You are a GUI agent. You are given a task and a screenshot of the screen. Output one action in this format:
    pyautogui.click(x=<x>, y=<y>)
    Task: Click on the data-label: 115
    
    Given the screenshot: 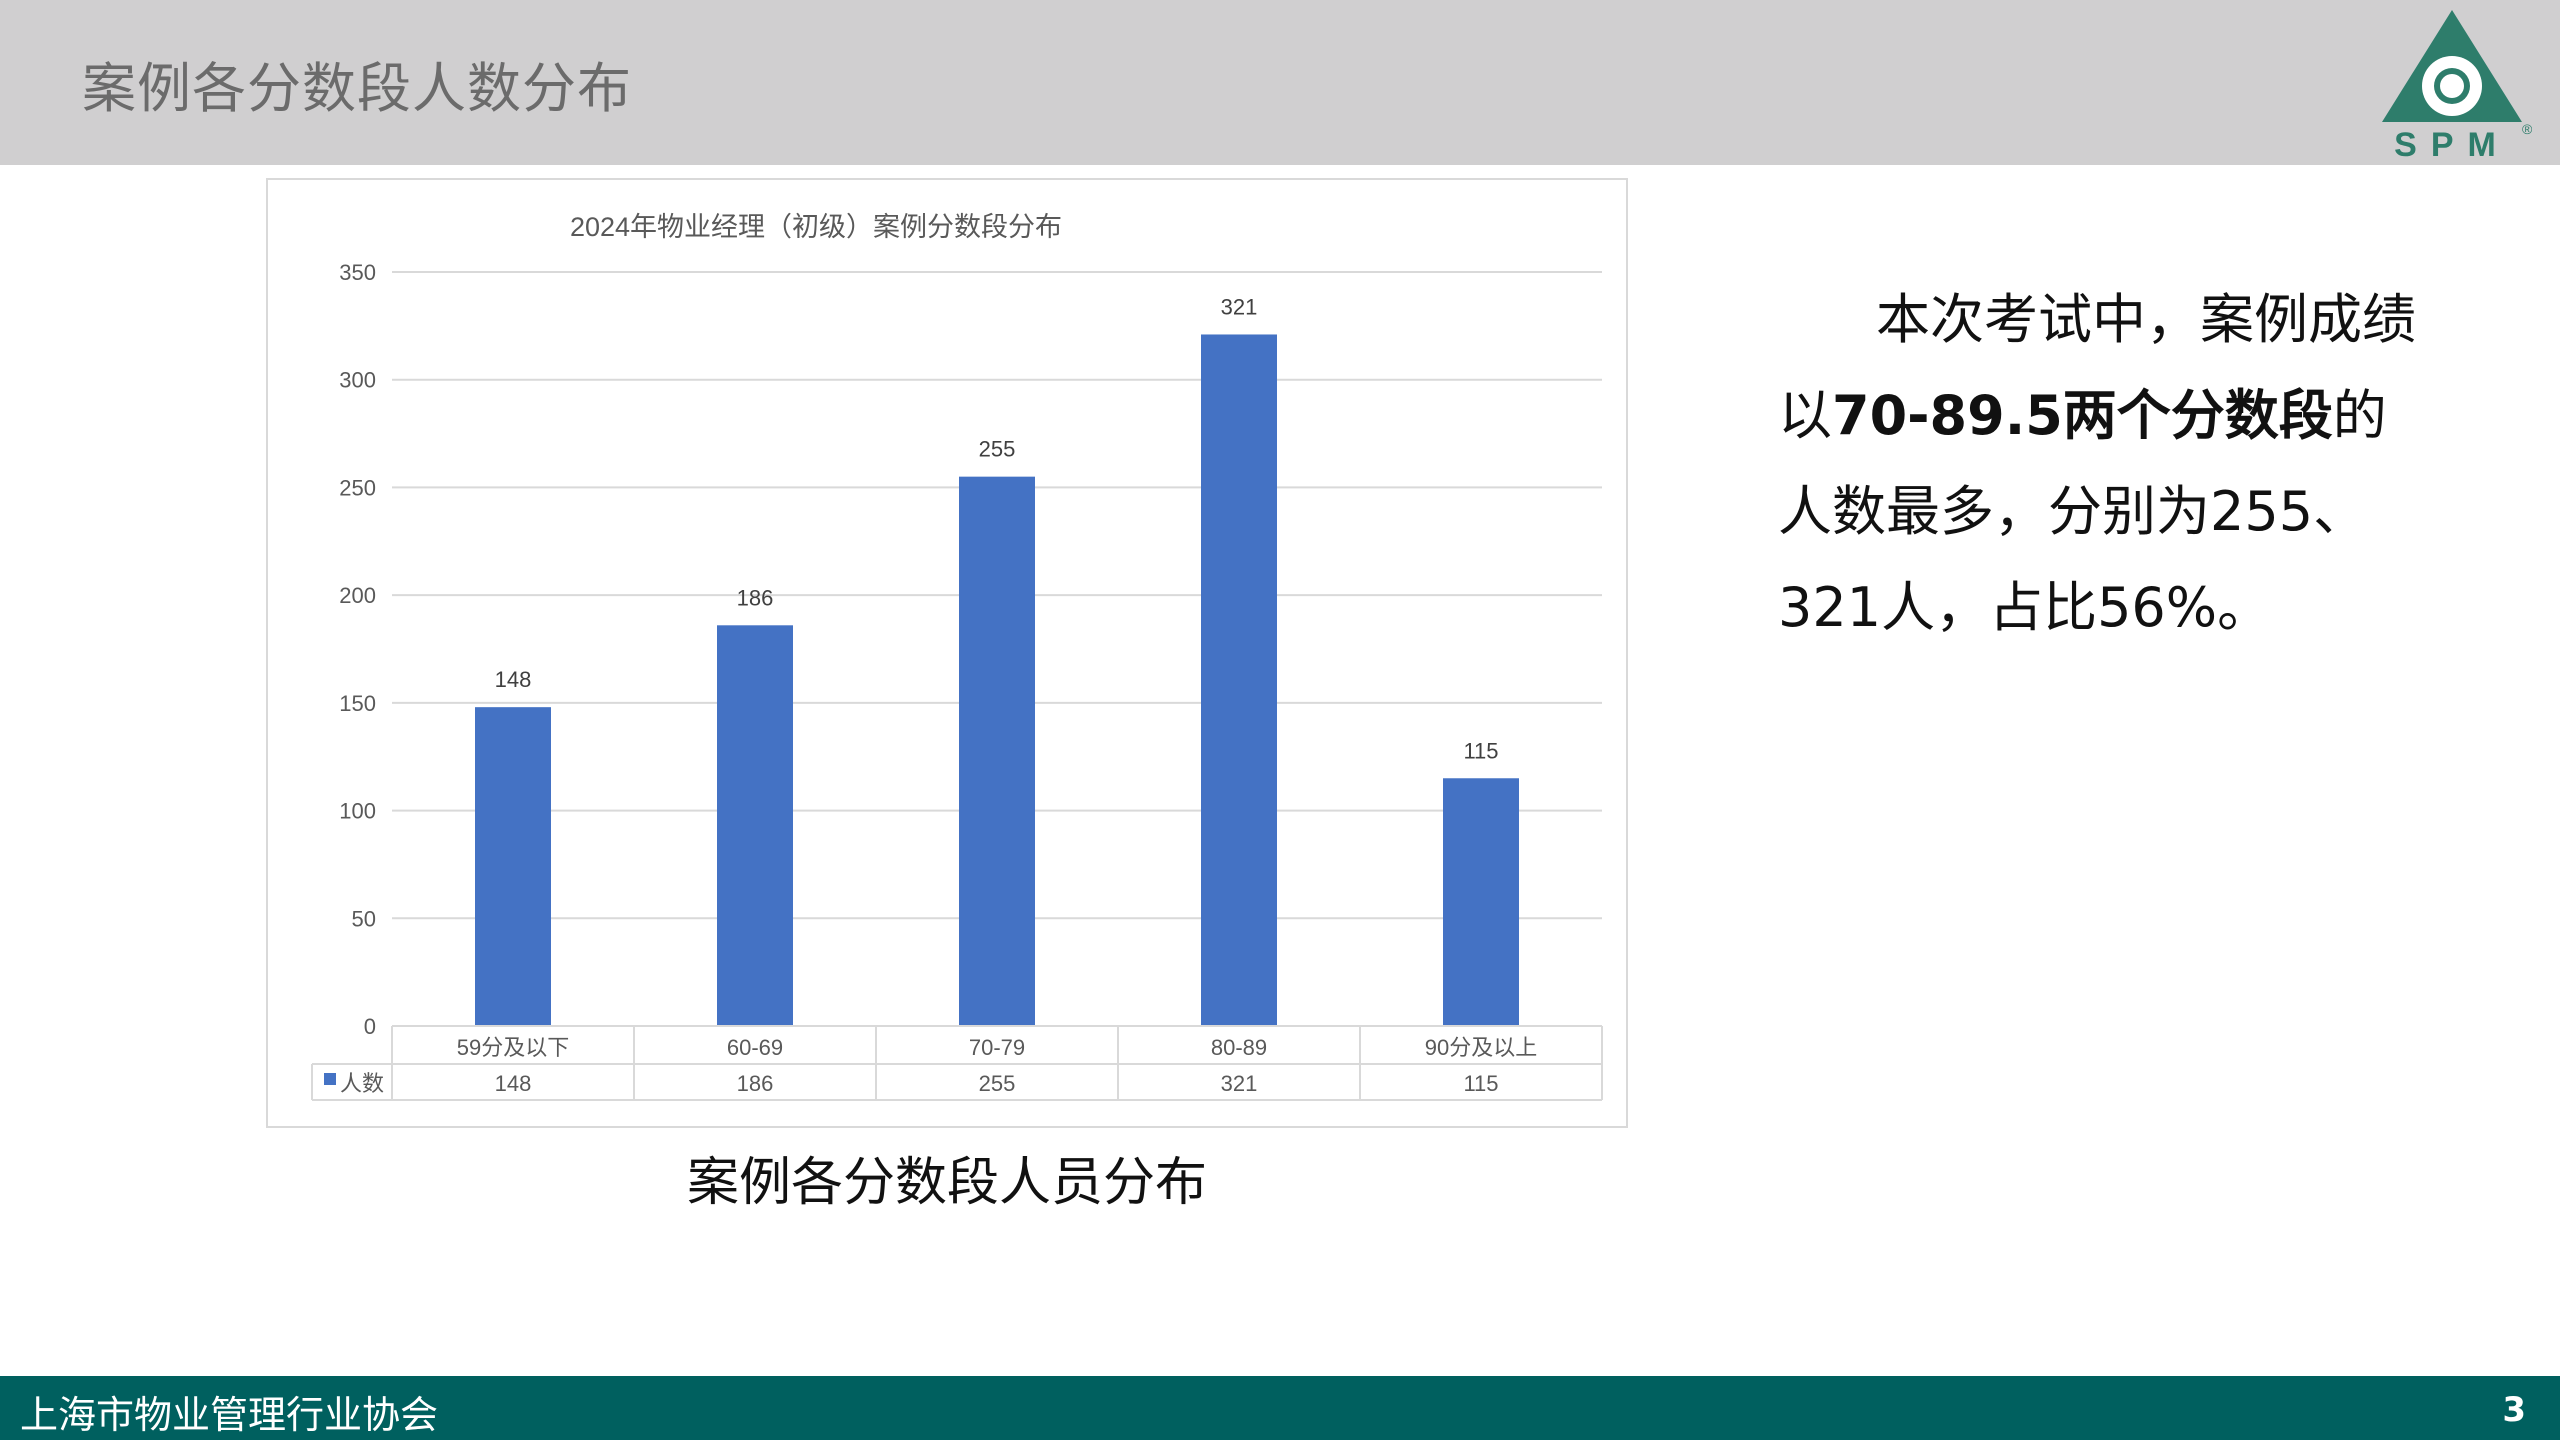 What is the action you would take?
    pyautogui.click(x=1480, y=750)
    